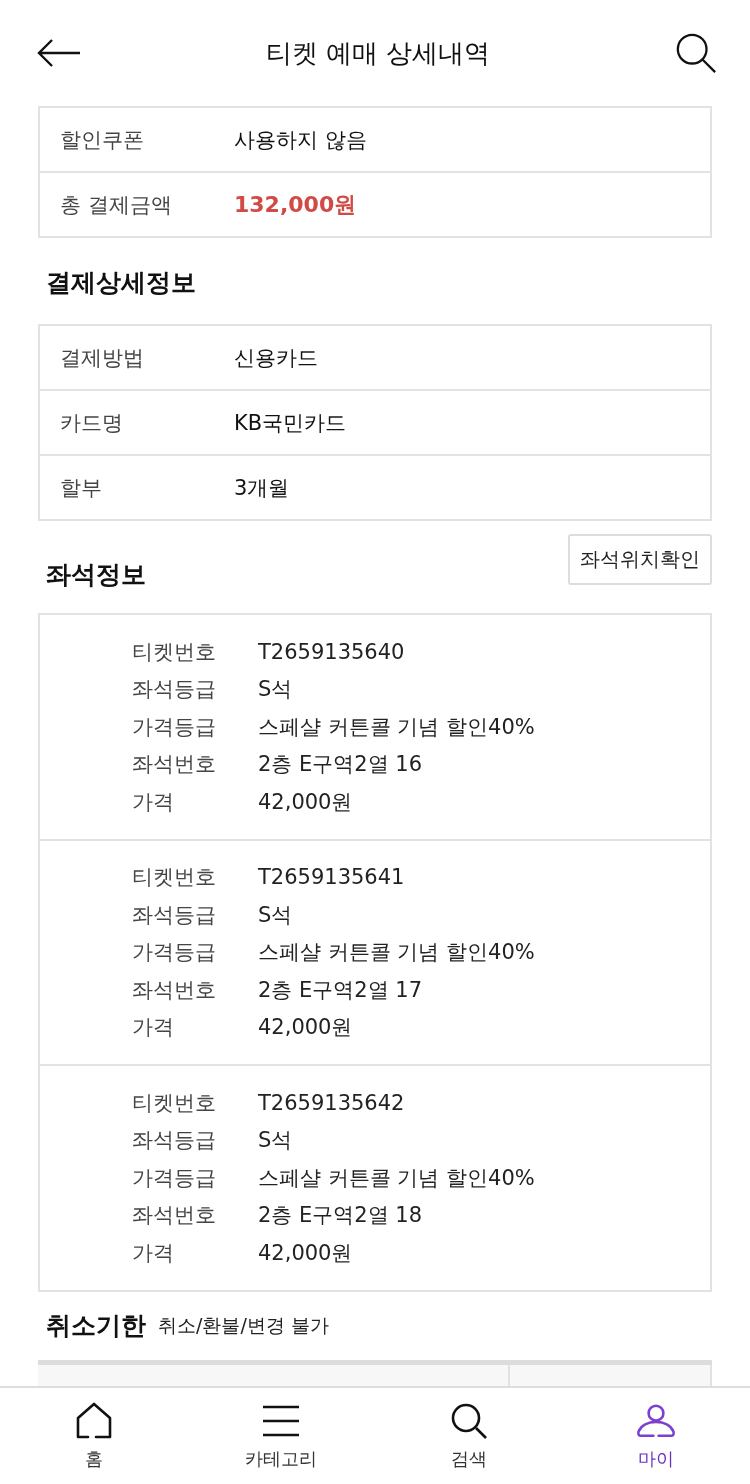  I want to click on field-value: T2659135640, so click(331, 651).